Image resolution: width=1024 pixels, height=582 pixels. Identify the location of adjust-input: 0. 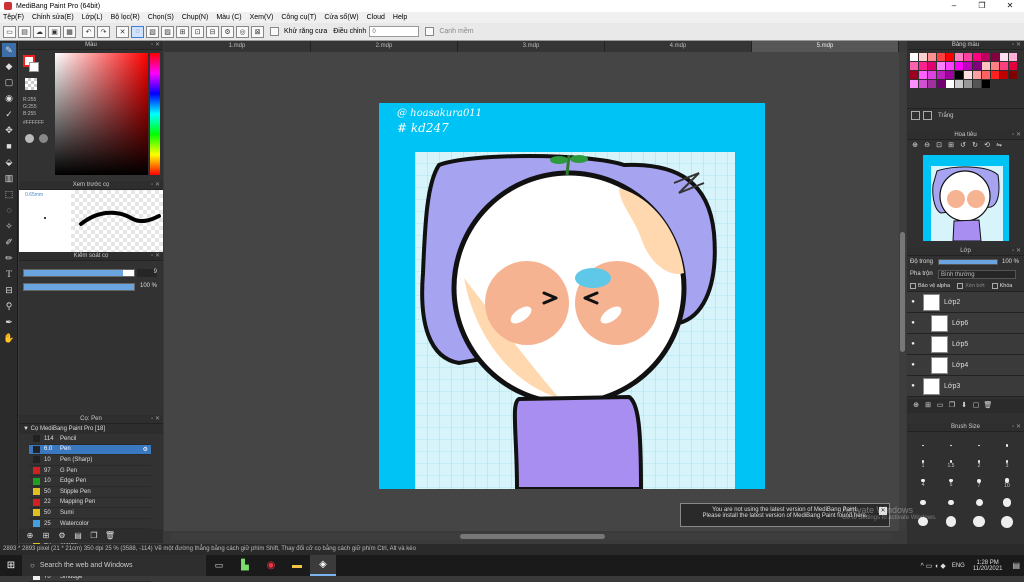
(394, 31).